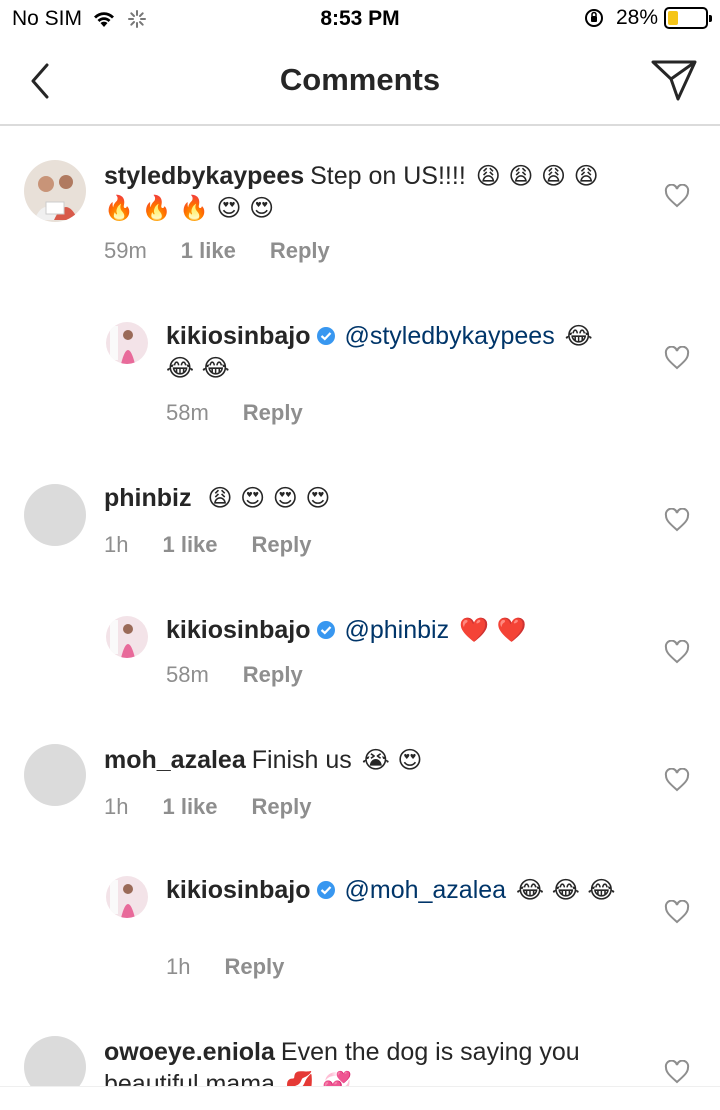  What do you see at coordinates (449, 336) in the screenshot?
I see `comment-mention: @styledbykaypees` at bounding box center [449, 336].